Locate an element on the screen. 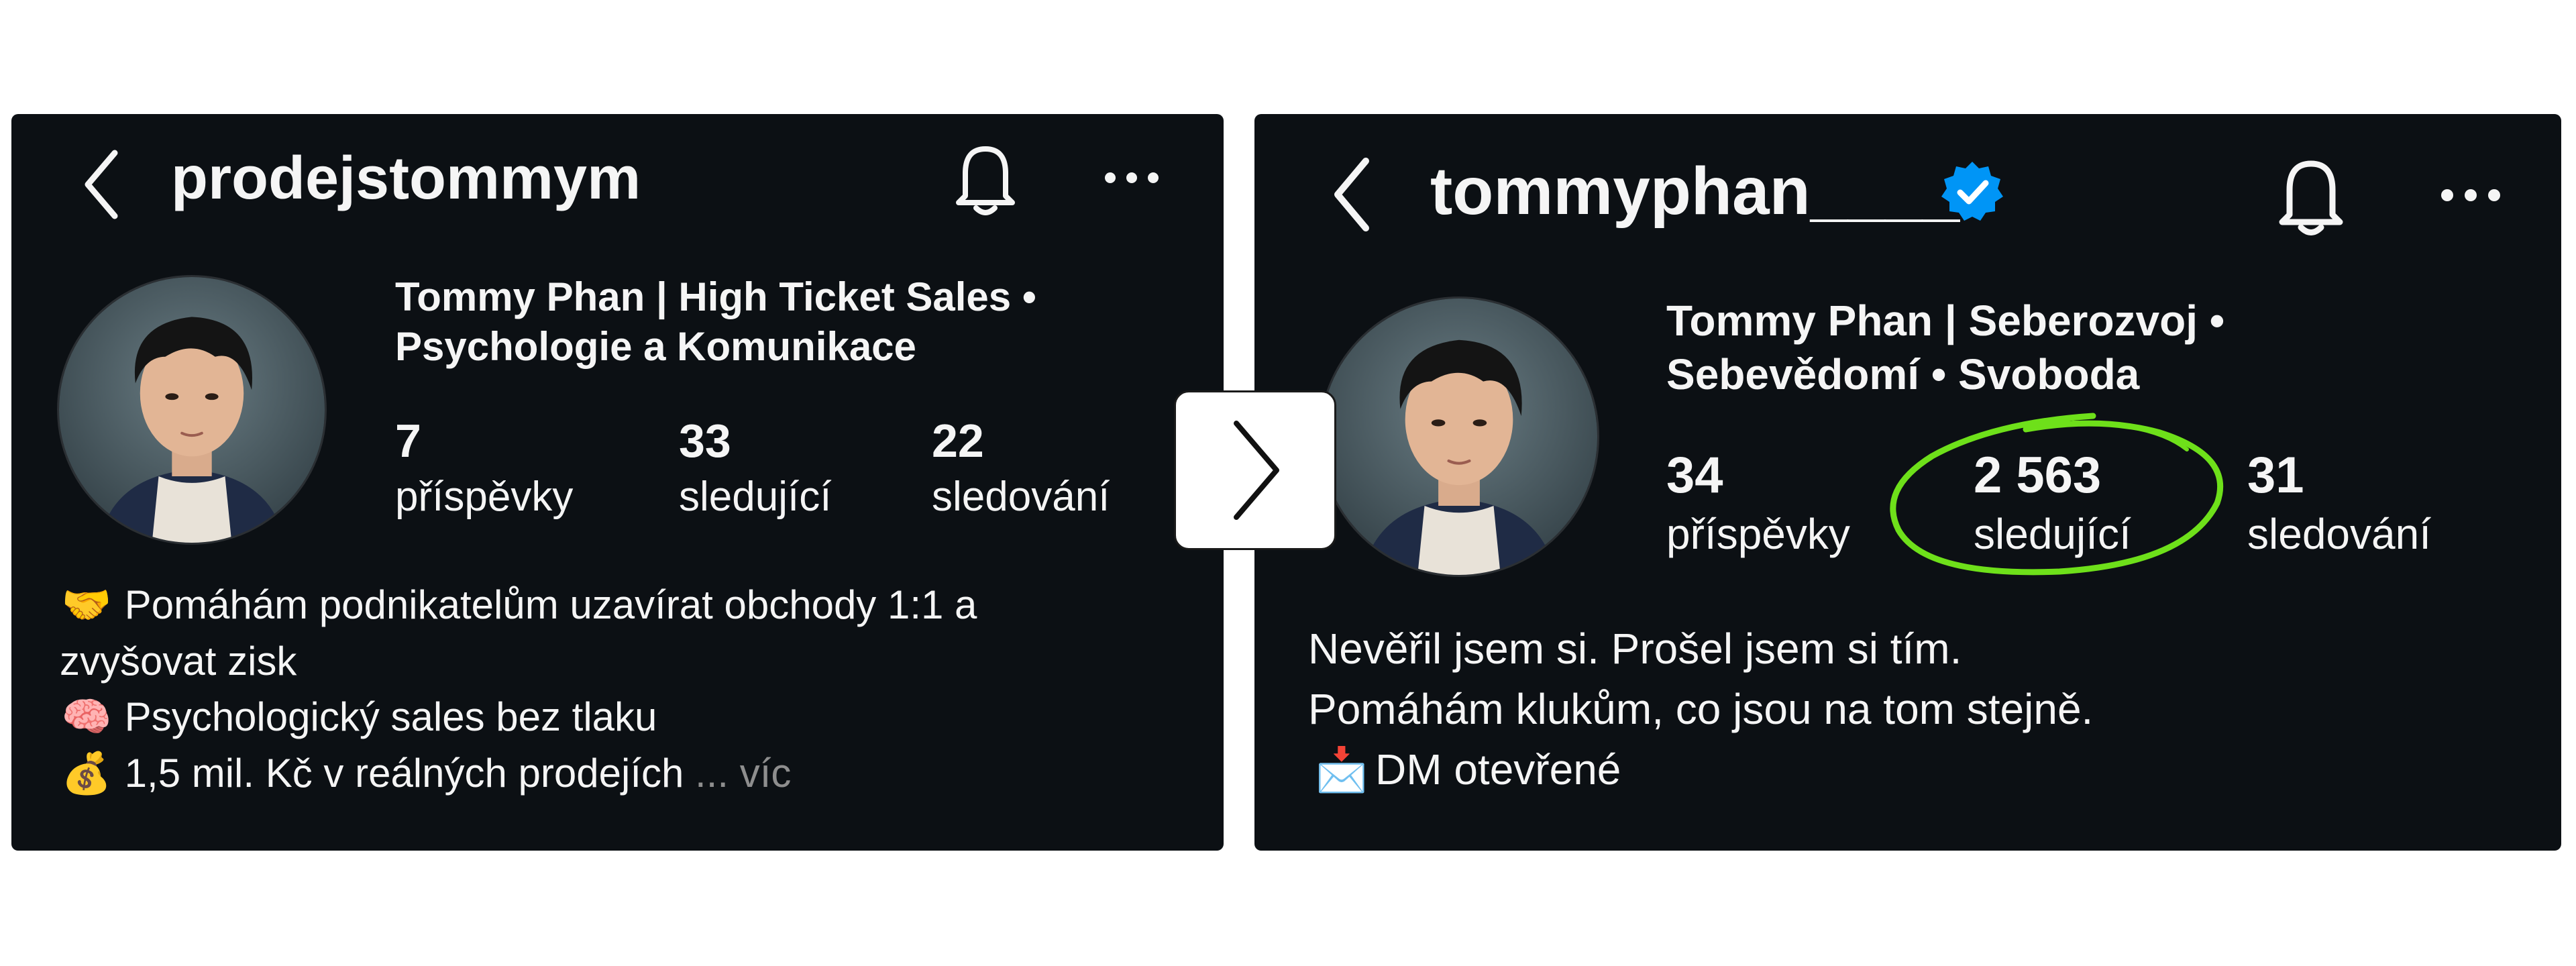 The height and width of the screenshot is (966, 2576). bio-more-link: ... víc is located at coordinates (743, 773).